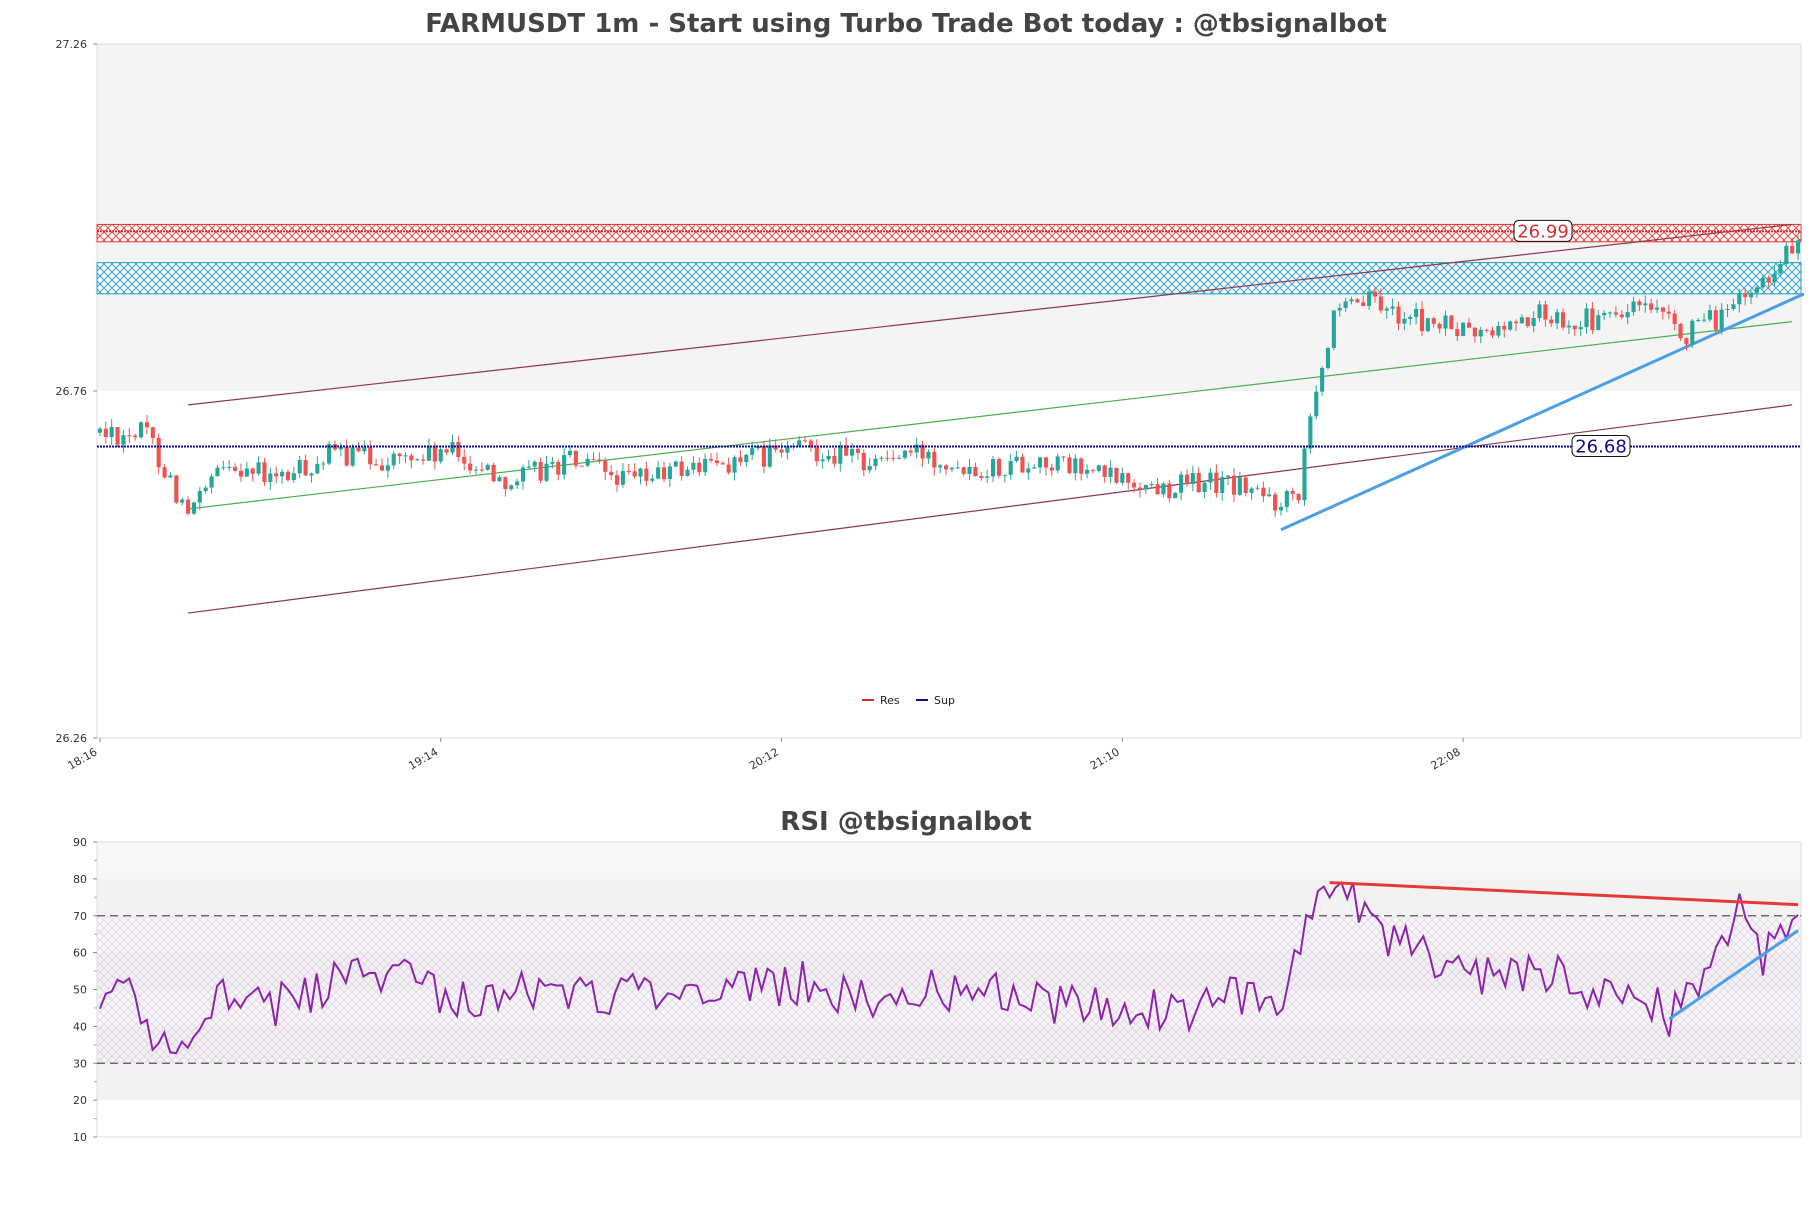  Describe the element at coordinates (949, 860) in the screenshot. I see `rsi-band` at that location.